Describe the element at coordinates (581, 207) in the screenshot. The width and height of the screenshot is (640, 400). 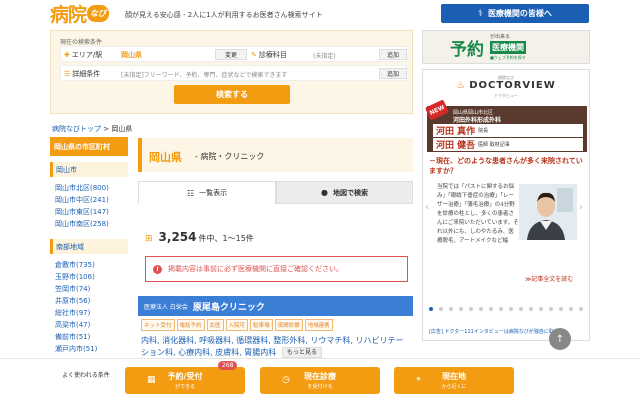
I see `carousel-next-icon: ›` at that location.